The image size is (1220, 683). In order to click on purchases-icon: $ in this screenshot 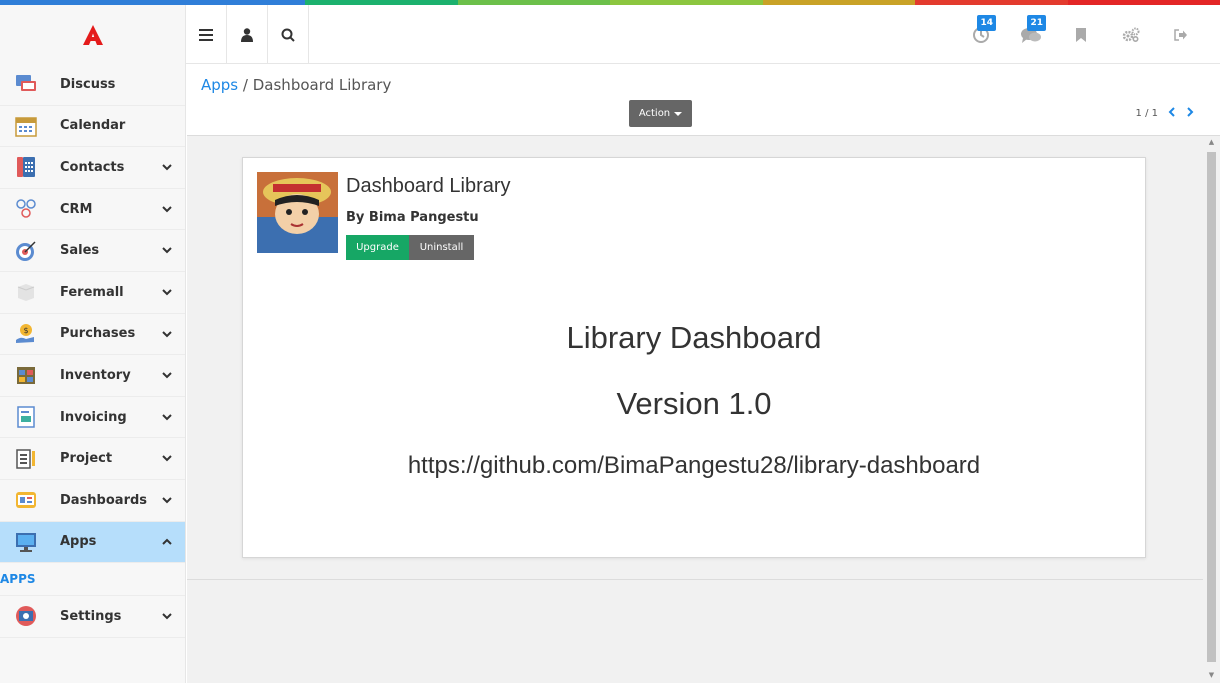, I will do `click(26, 334)`.